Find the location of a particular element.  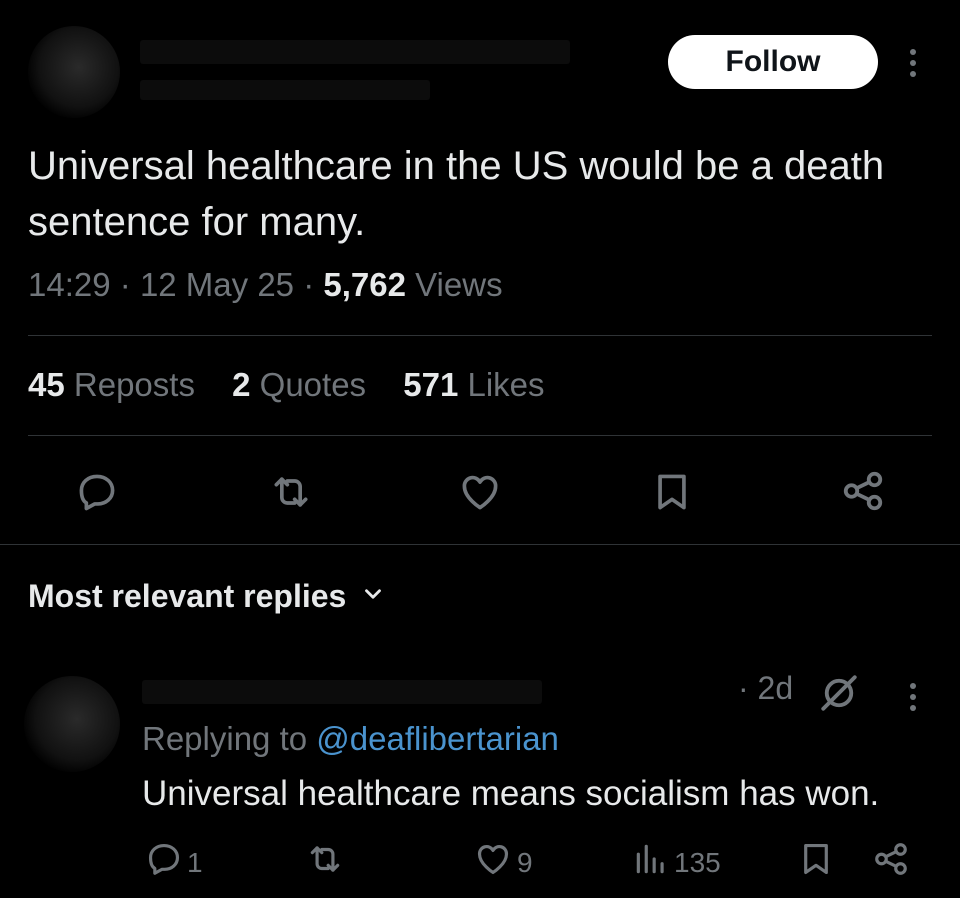

reply-share-button is located at coordinates (891, 862).